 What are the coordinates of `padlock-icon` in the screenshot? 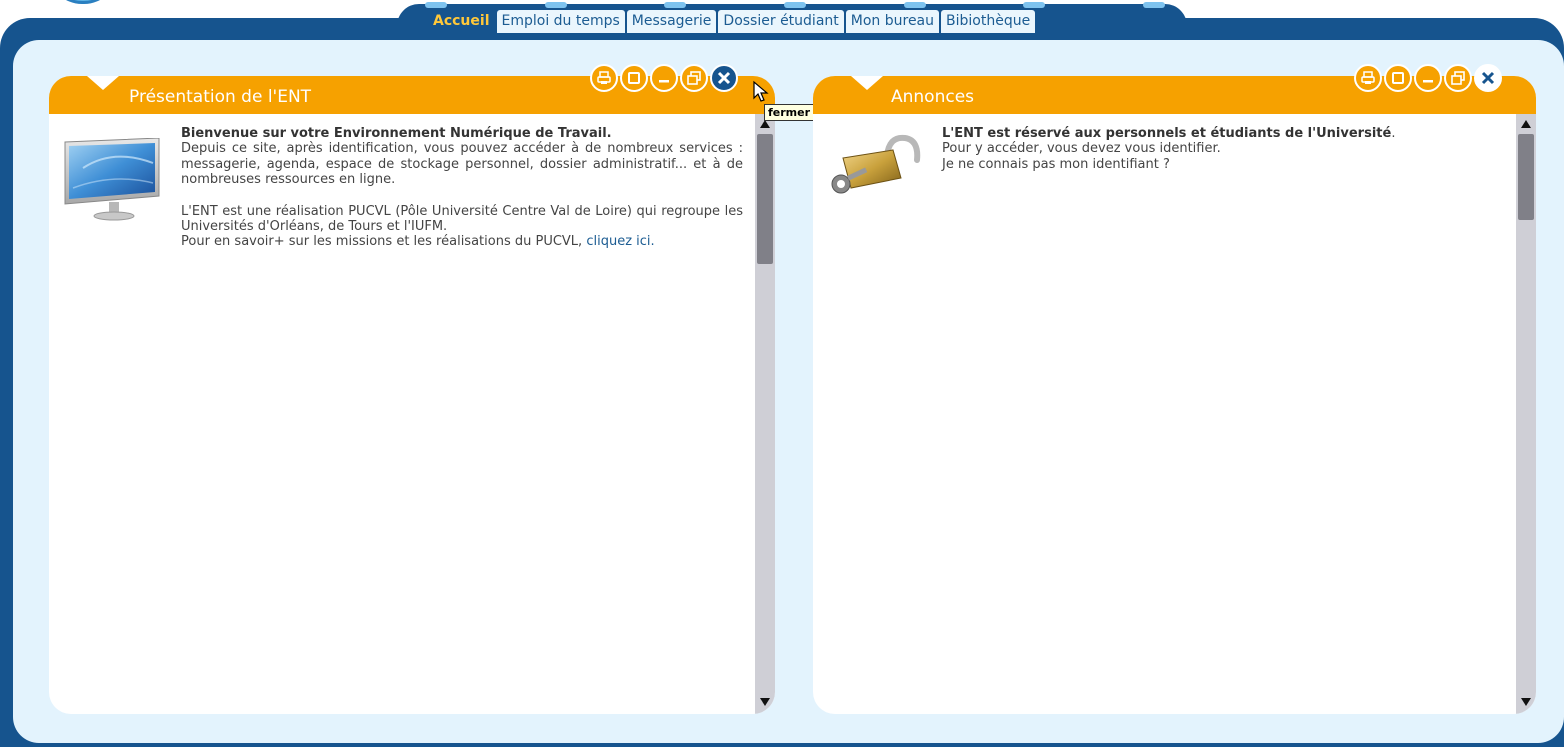 It's located at (876, 164).